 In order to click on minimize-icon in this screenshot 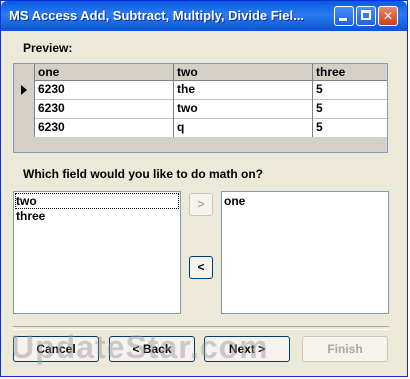, I will do `click(343, 19)`.